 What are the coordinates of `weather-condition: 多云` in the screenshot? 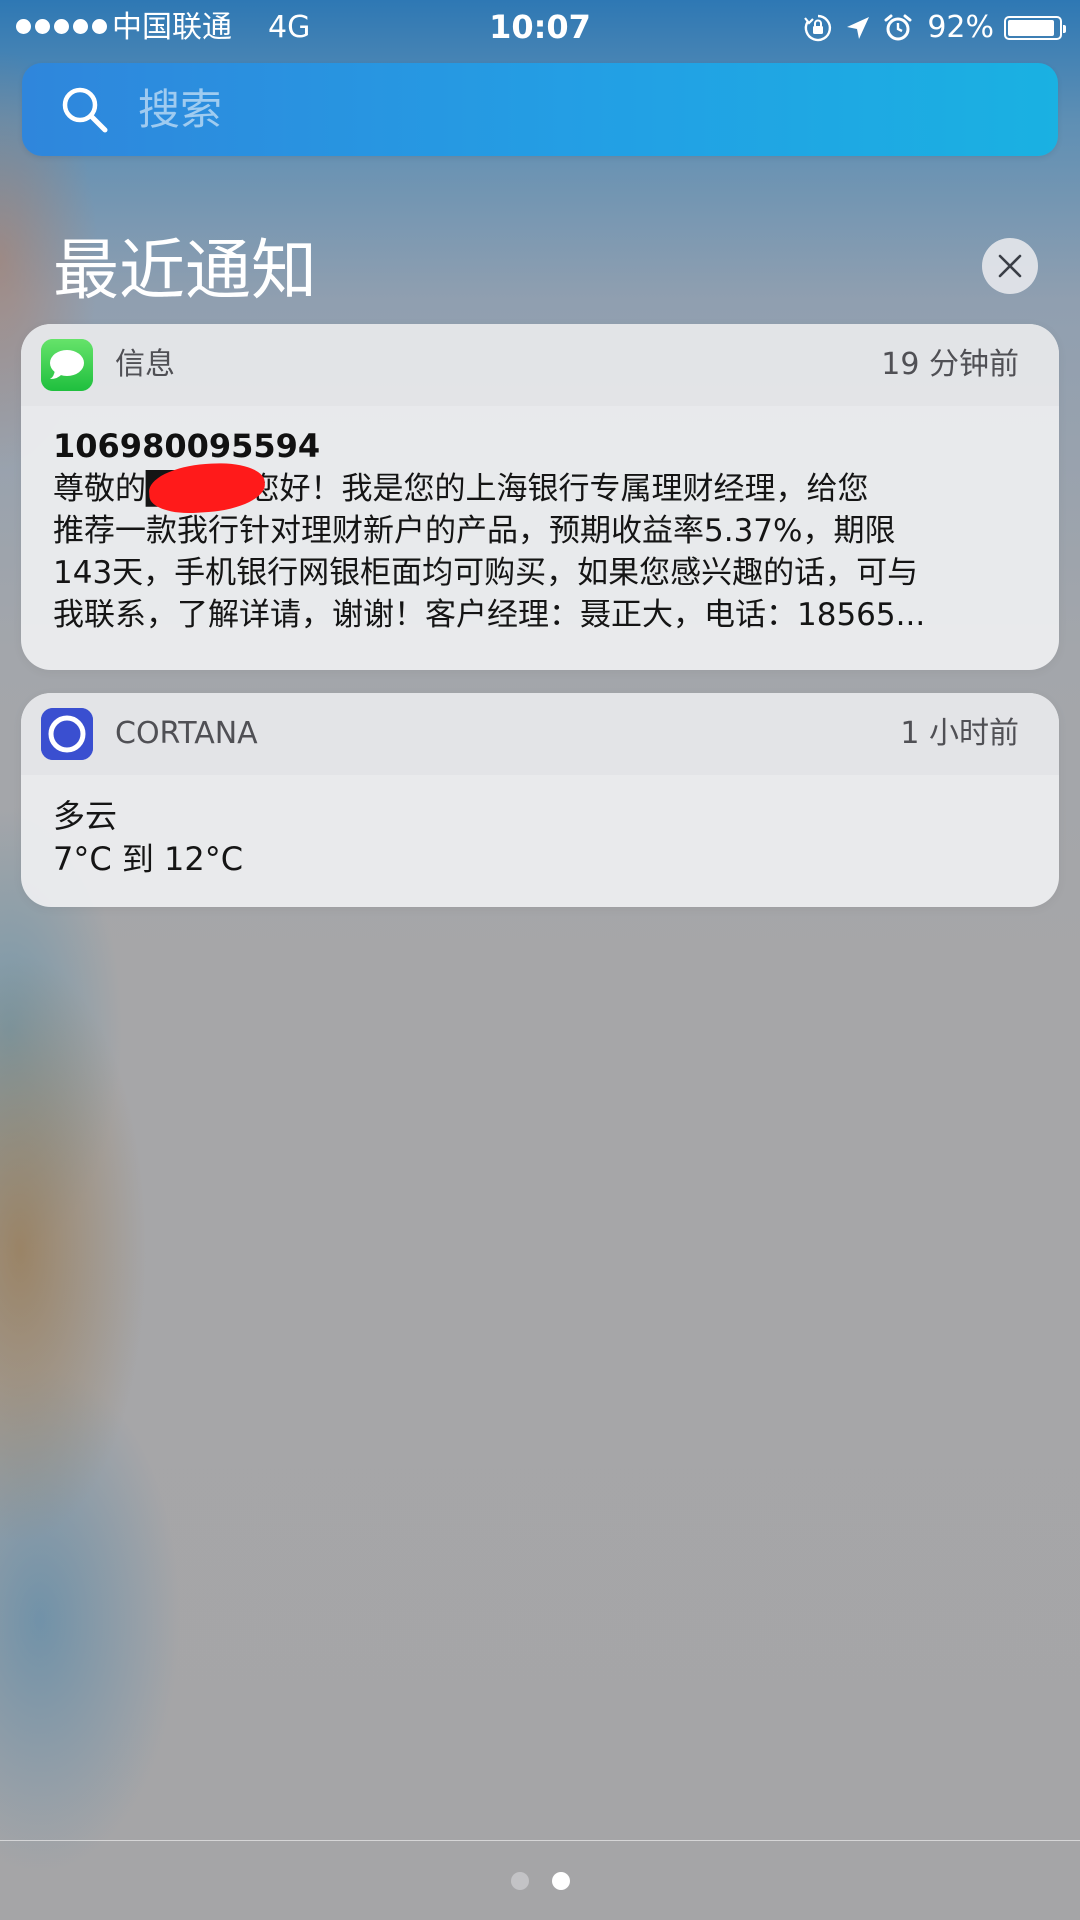 It's located at (85, 816).